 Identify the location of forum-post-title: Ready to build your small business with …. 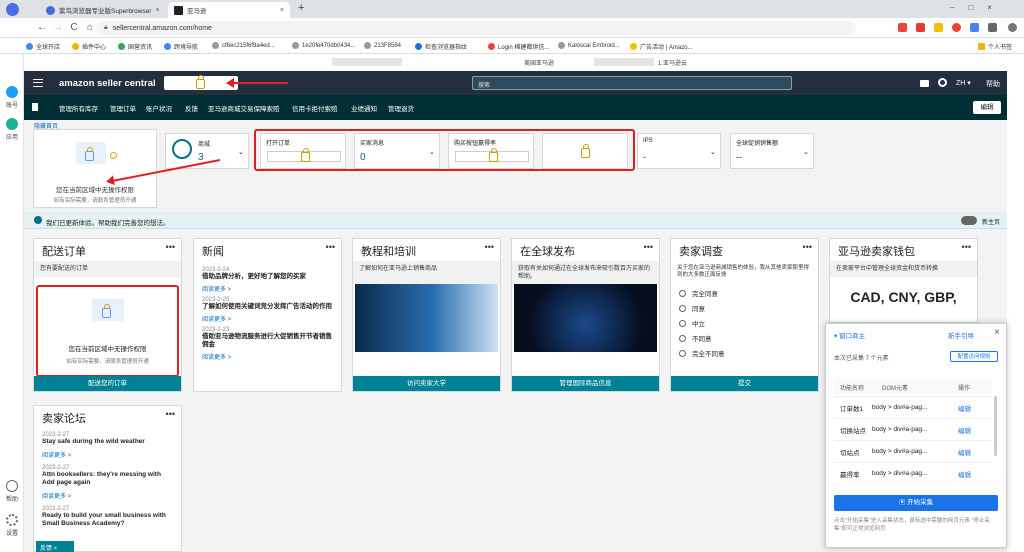
(107, 520).